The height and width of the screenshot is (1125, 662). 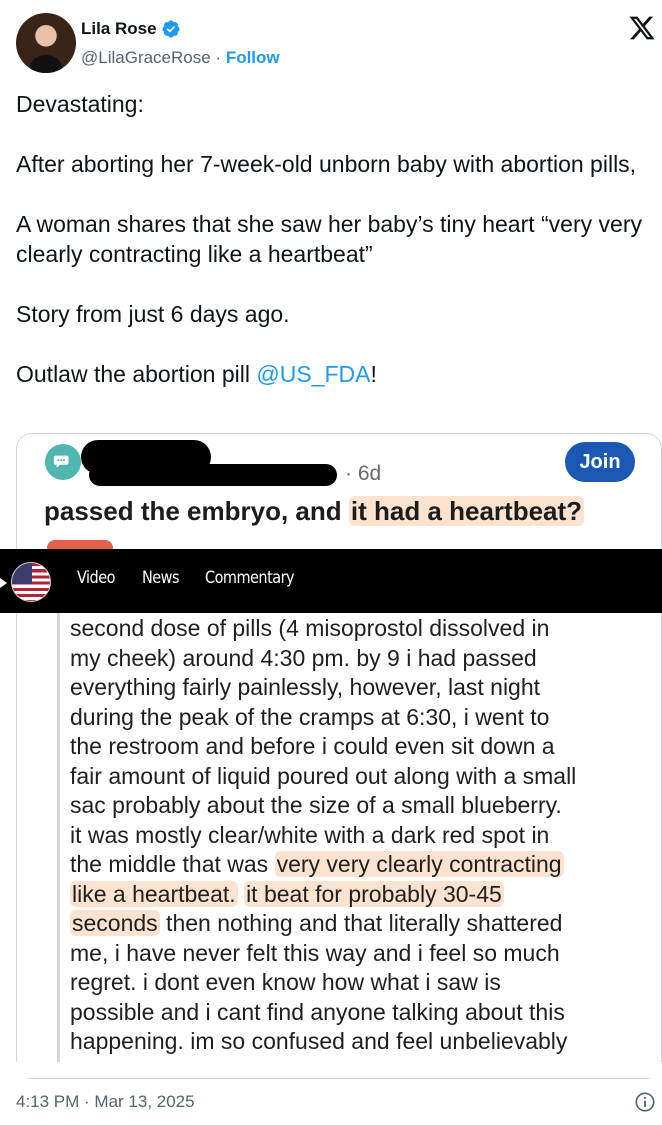 I want to click on commentary-link: Commentary, so click(x=250, y=578).